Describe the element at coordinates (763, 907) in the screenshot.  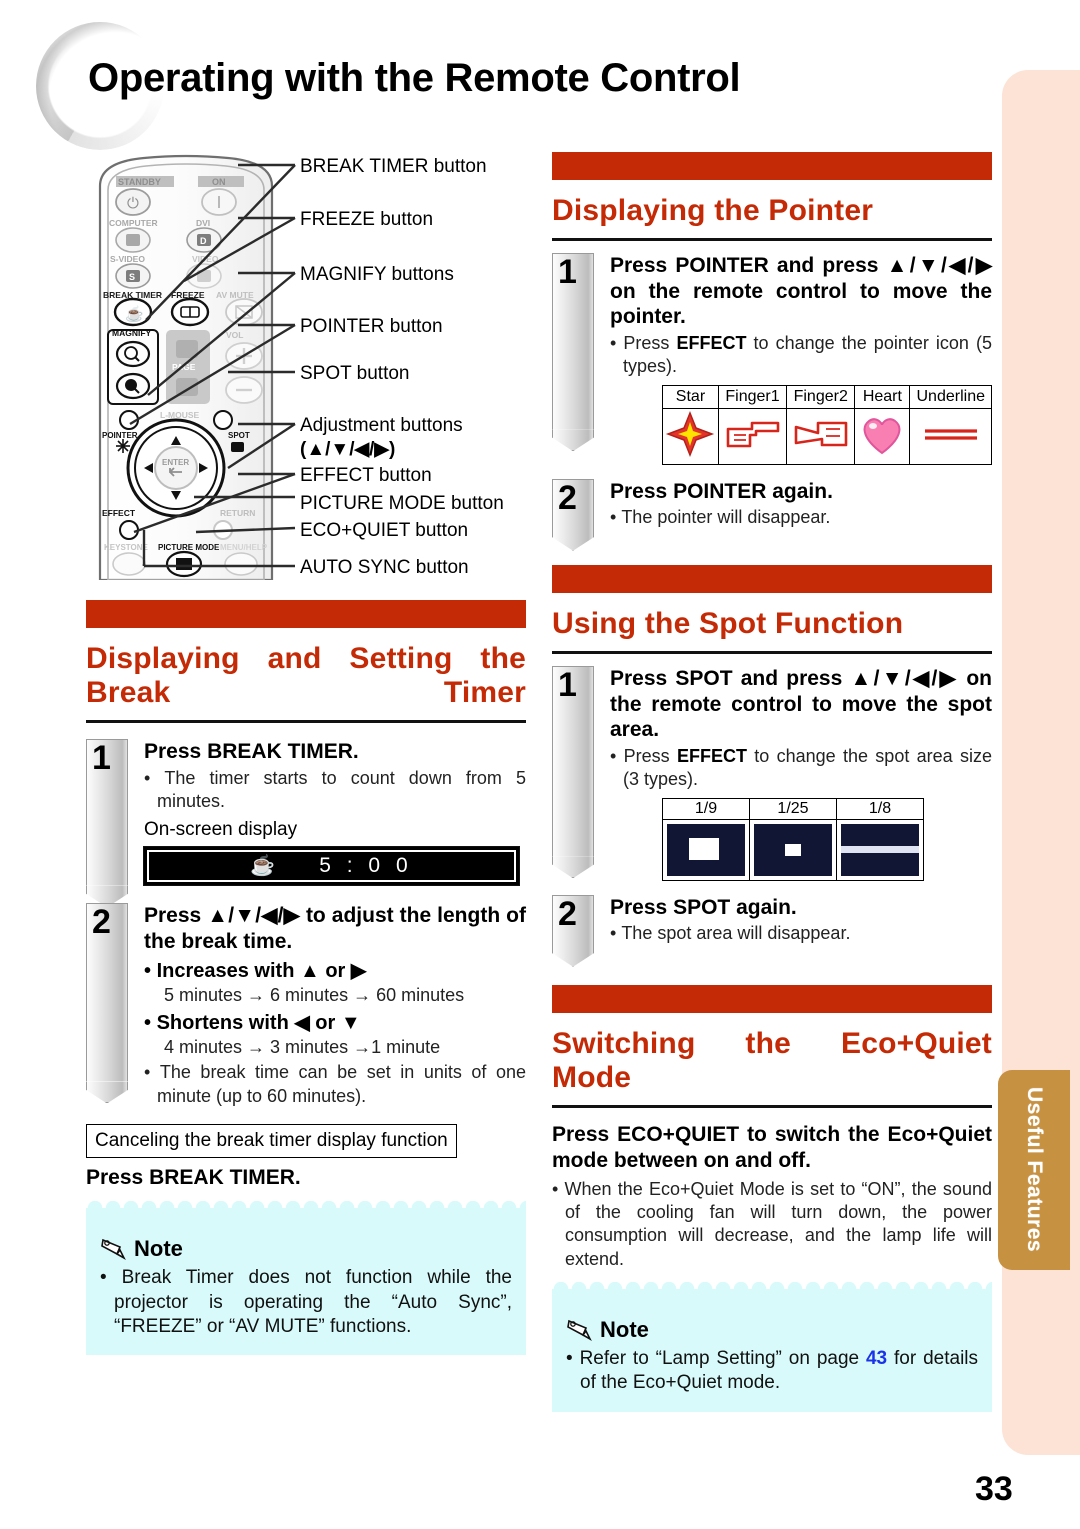
I see `s2c: again.` at that location.